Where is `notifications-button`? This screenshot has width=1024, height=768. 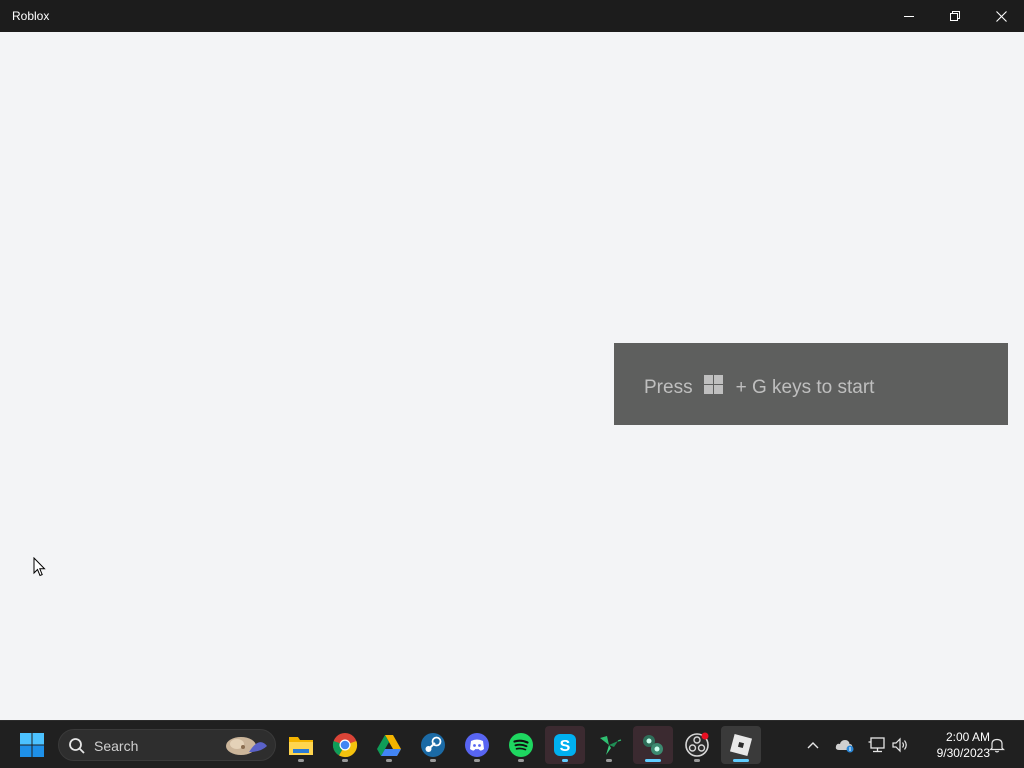
notifications-button is located at coordinates (997, 744).